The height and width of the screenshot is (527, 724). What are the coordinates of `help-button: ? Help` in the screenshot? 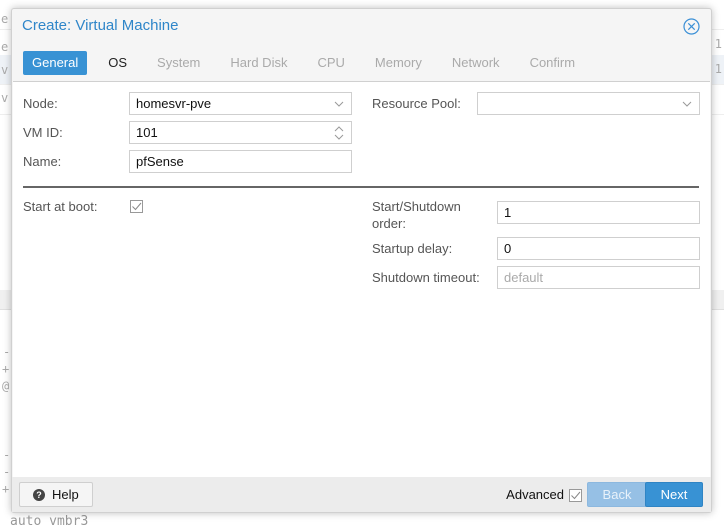 It's located at (56, 494).